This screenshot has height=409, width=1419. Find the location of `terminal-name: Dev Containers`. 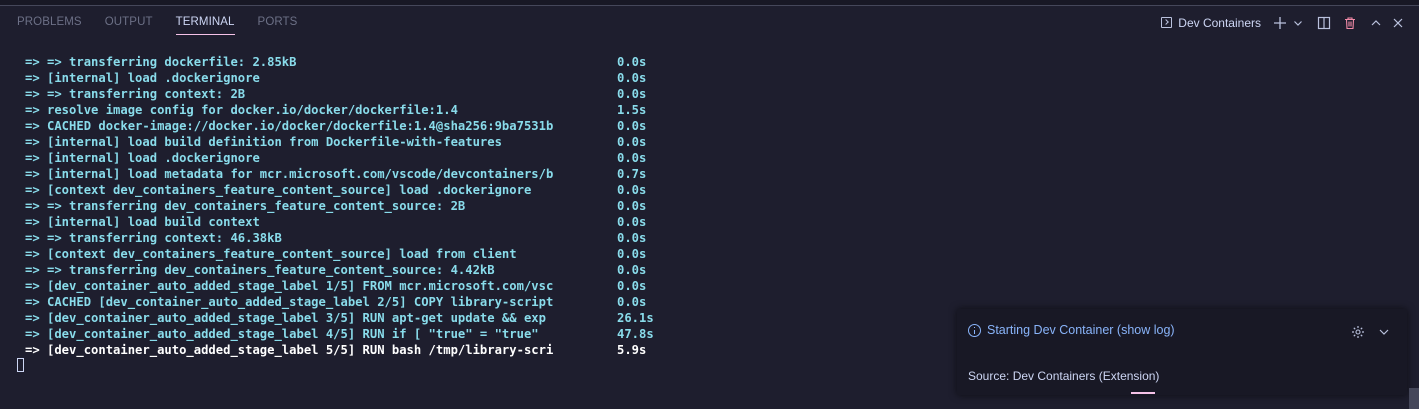

terminal-name: Dev Containers is located at coordinates (1219, 22).